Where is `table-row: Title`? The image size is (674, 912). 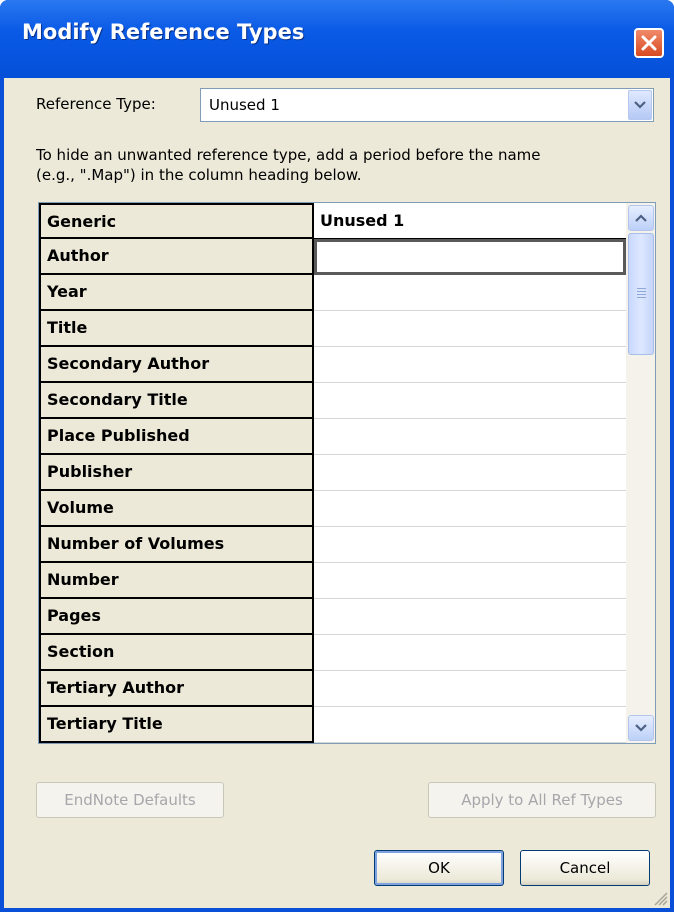
table-row: Title is located at coordinates (332, 329).